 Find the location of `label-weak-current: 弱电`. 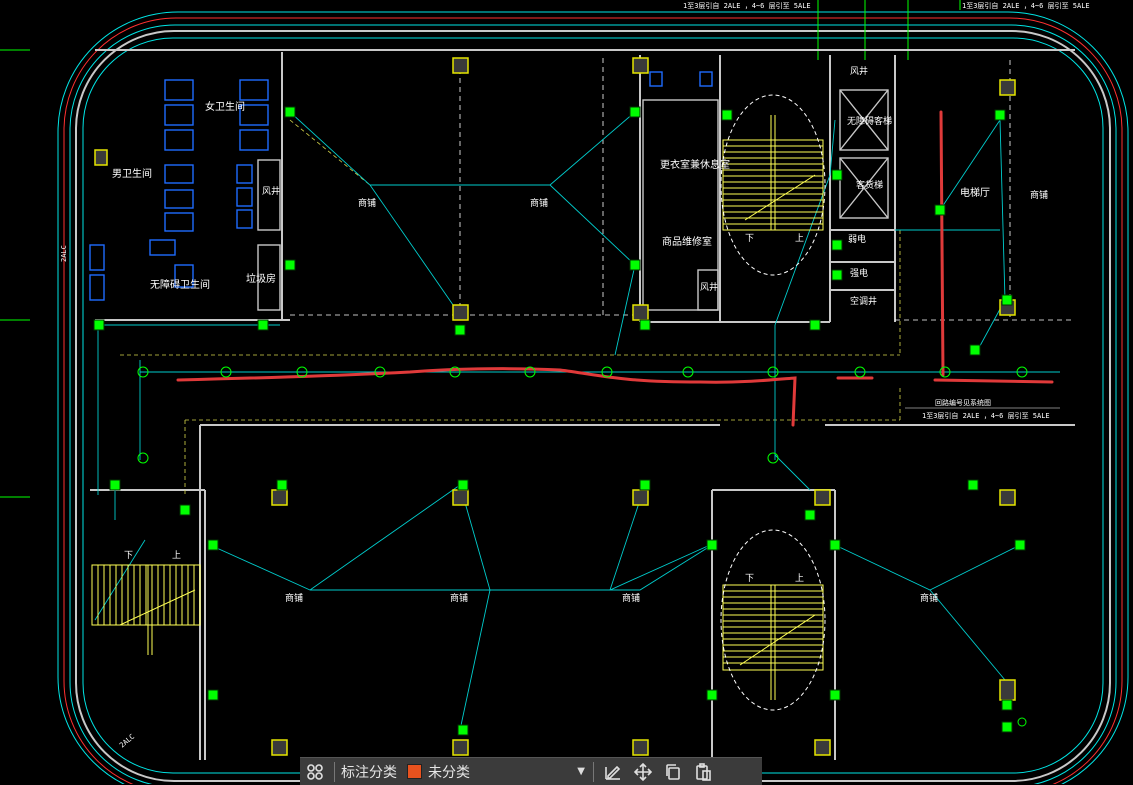

label-weak-current: 弱电 is located at coordinates (857, 239).